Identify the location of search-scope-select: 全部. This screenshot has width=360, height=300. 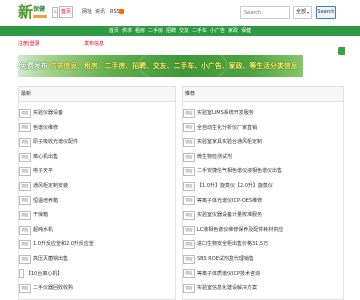
(302, 12).